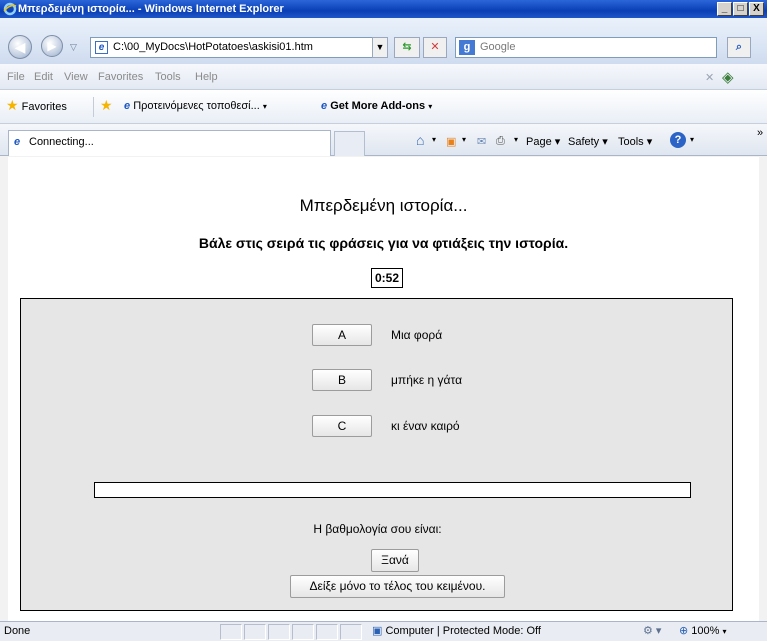 The width and height of the screenshot is (767, 641). What do you see at coordinates (349, 143) in the screenshot?
I see `new-tab-button` at bounding box center [349, 143].